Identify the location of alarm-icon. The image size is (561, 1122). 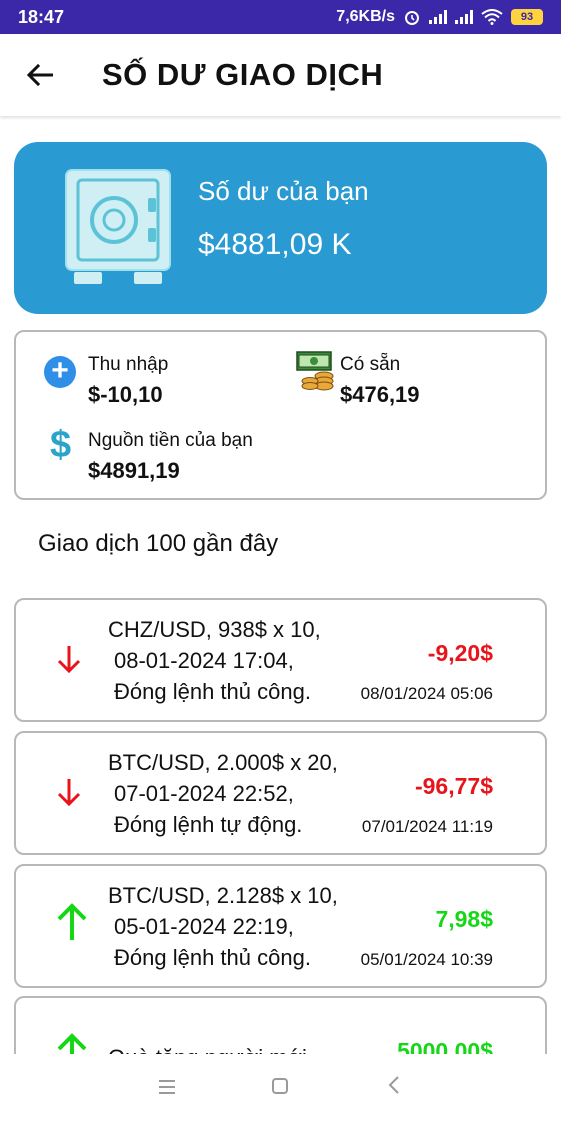
(412, 18).